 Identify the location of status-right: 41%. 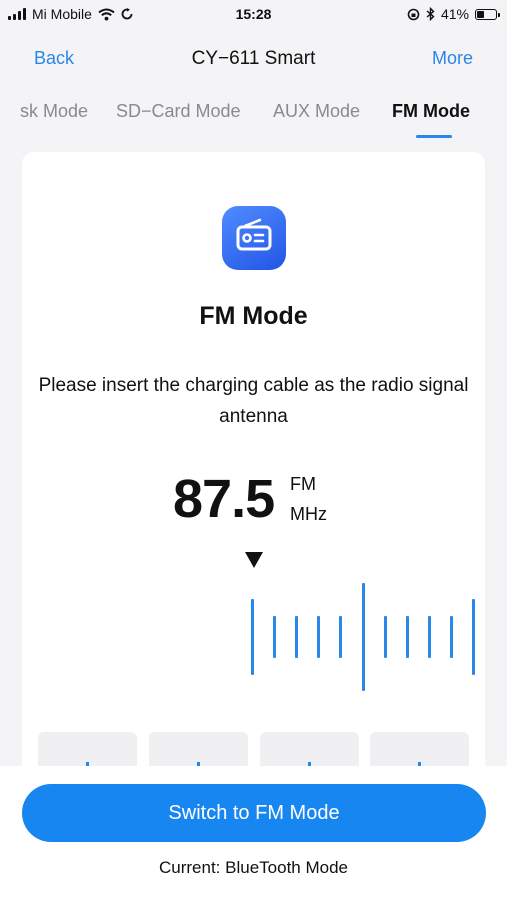
(453, 14).